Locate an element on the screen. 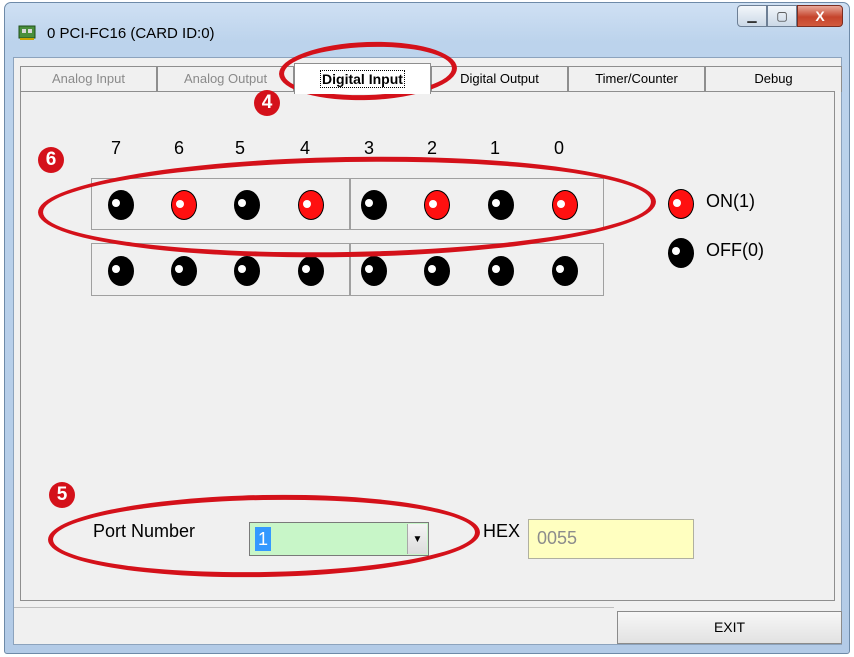 This screenshot has height=657, width=854. annotation-badge-4: 4 is located at coordinates (267, 103).